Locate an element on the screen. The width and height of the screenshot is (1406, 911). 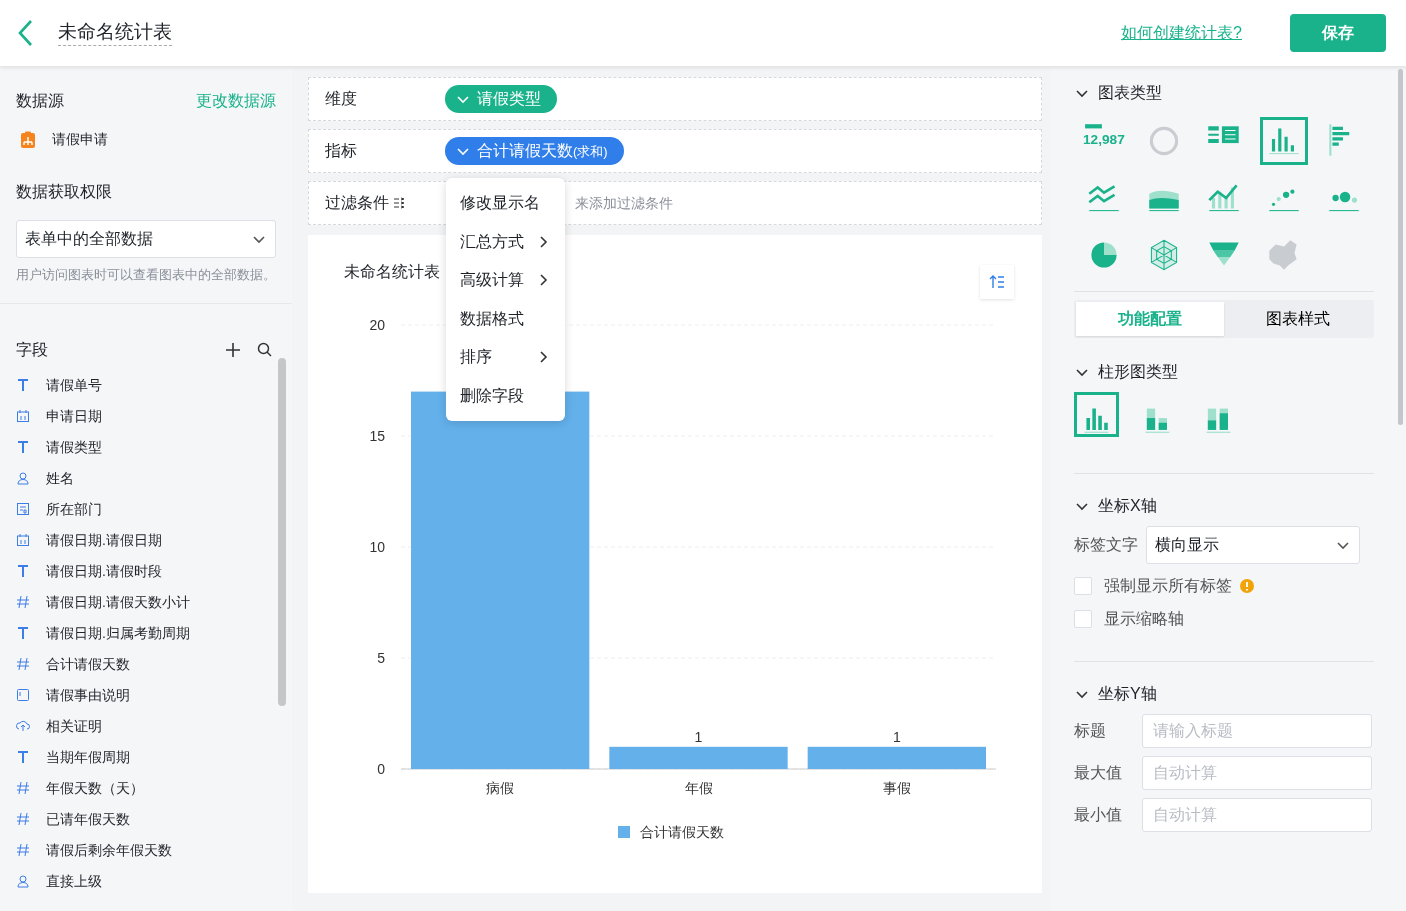
y-tick-label: 5 is located at coordinates (381, 658).